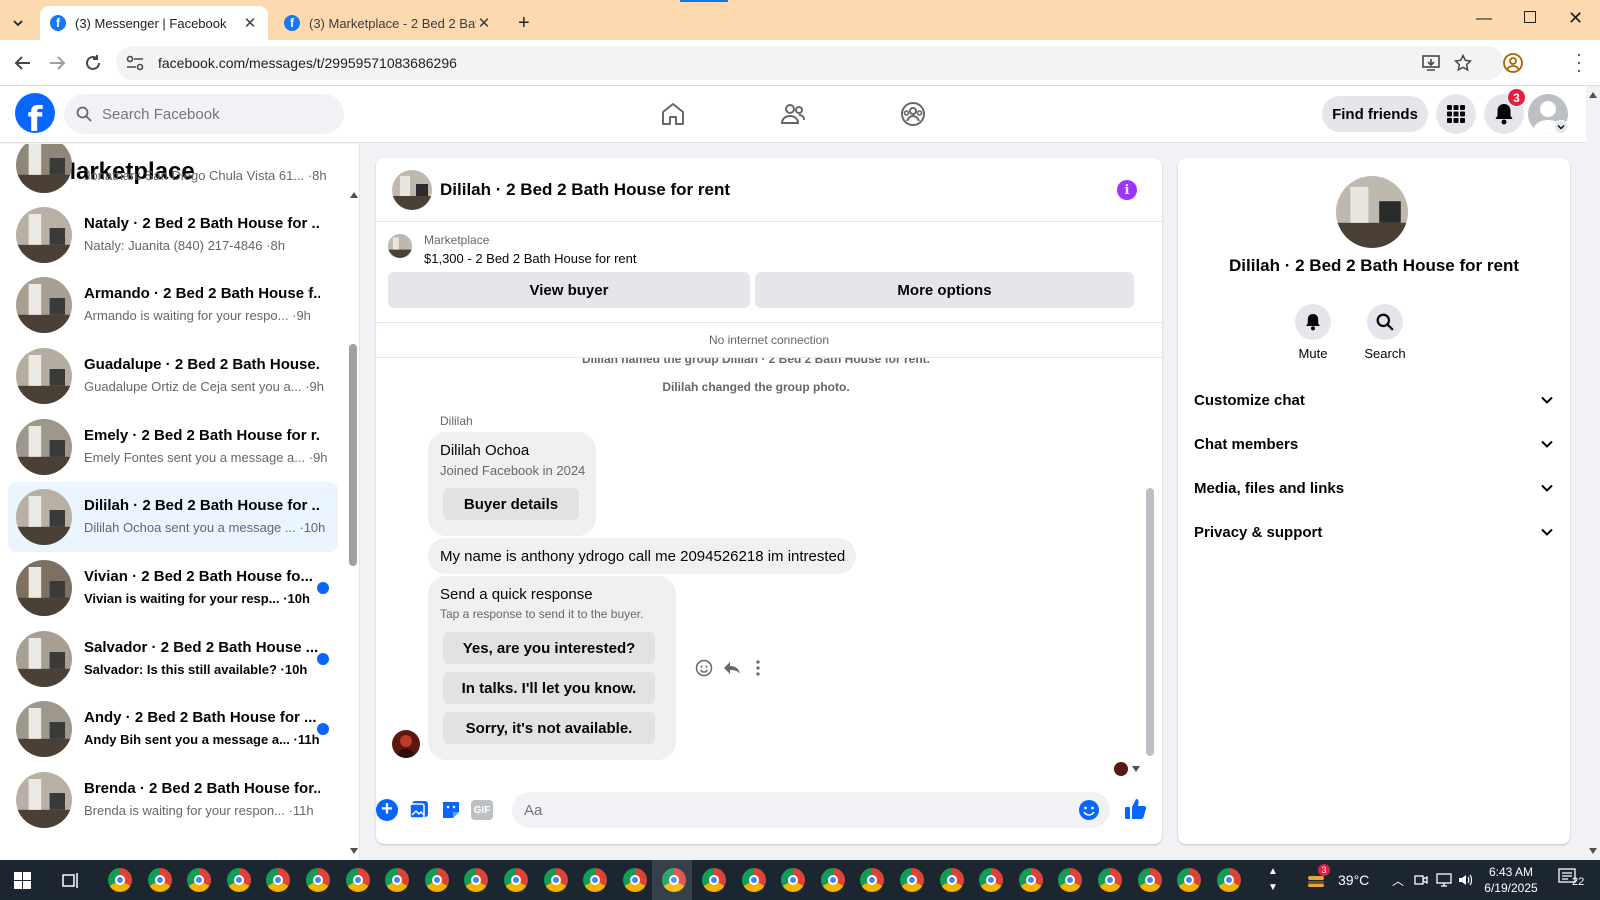  Describe the element at coordinates (388, 23) in the screenshot. I see `tab-marketplace: f (3) Marketplace - 2 Bed 2 Bath H ✕` at that location.